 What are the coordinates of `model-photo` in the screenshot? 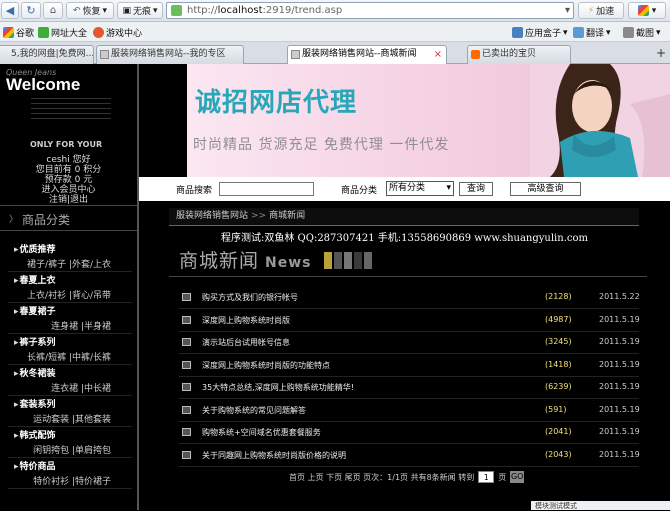 It's located at (600, 120).